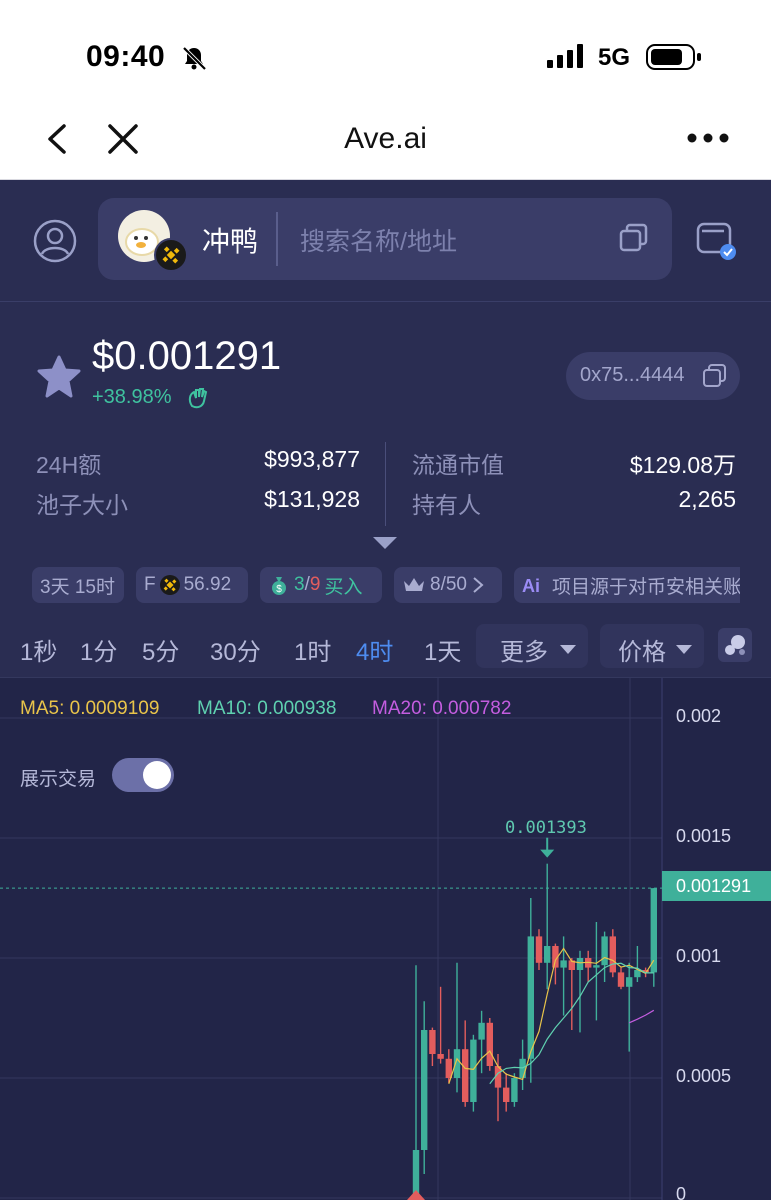  What do you see at coordinates (312, 649) in the screenshot?
I see `tab-1h: 1时` at bounding box center [312, 649].